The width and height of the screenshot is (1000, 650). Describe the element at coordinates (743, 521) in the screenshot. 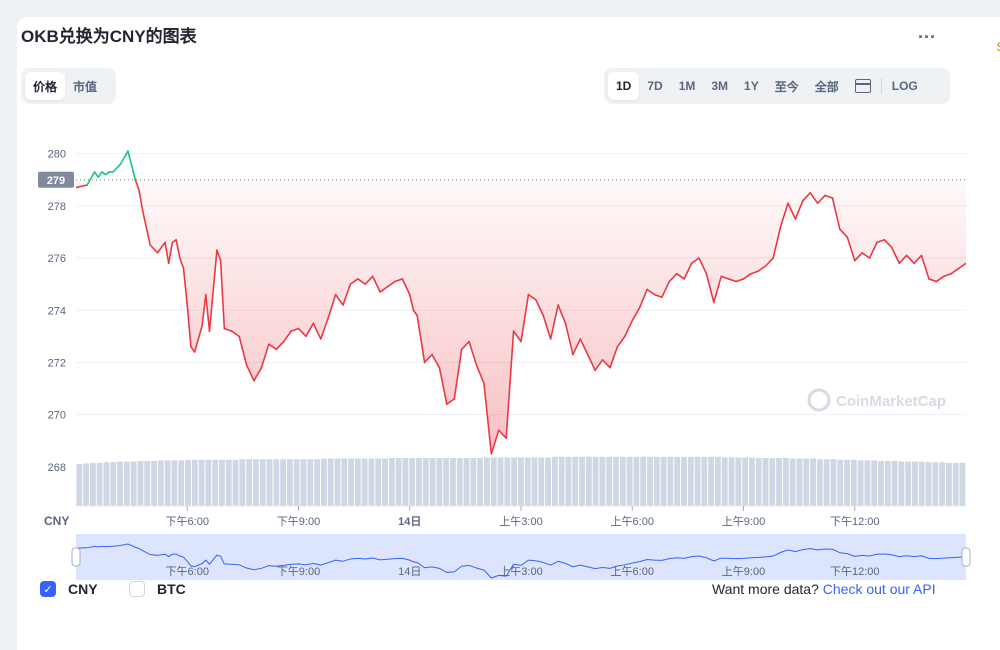

I see `x-tick-label: 上午9:00` at that location.